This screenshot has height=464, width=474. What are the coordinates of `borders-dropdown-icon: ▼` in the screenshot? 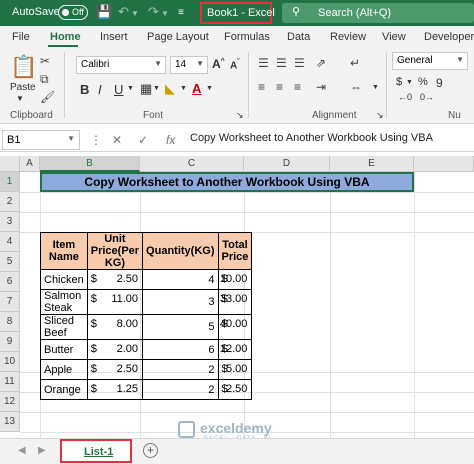 It's located at (156, 88).